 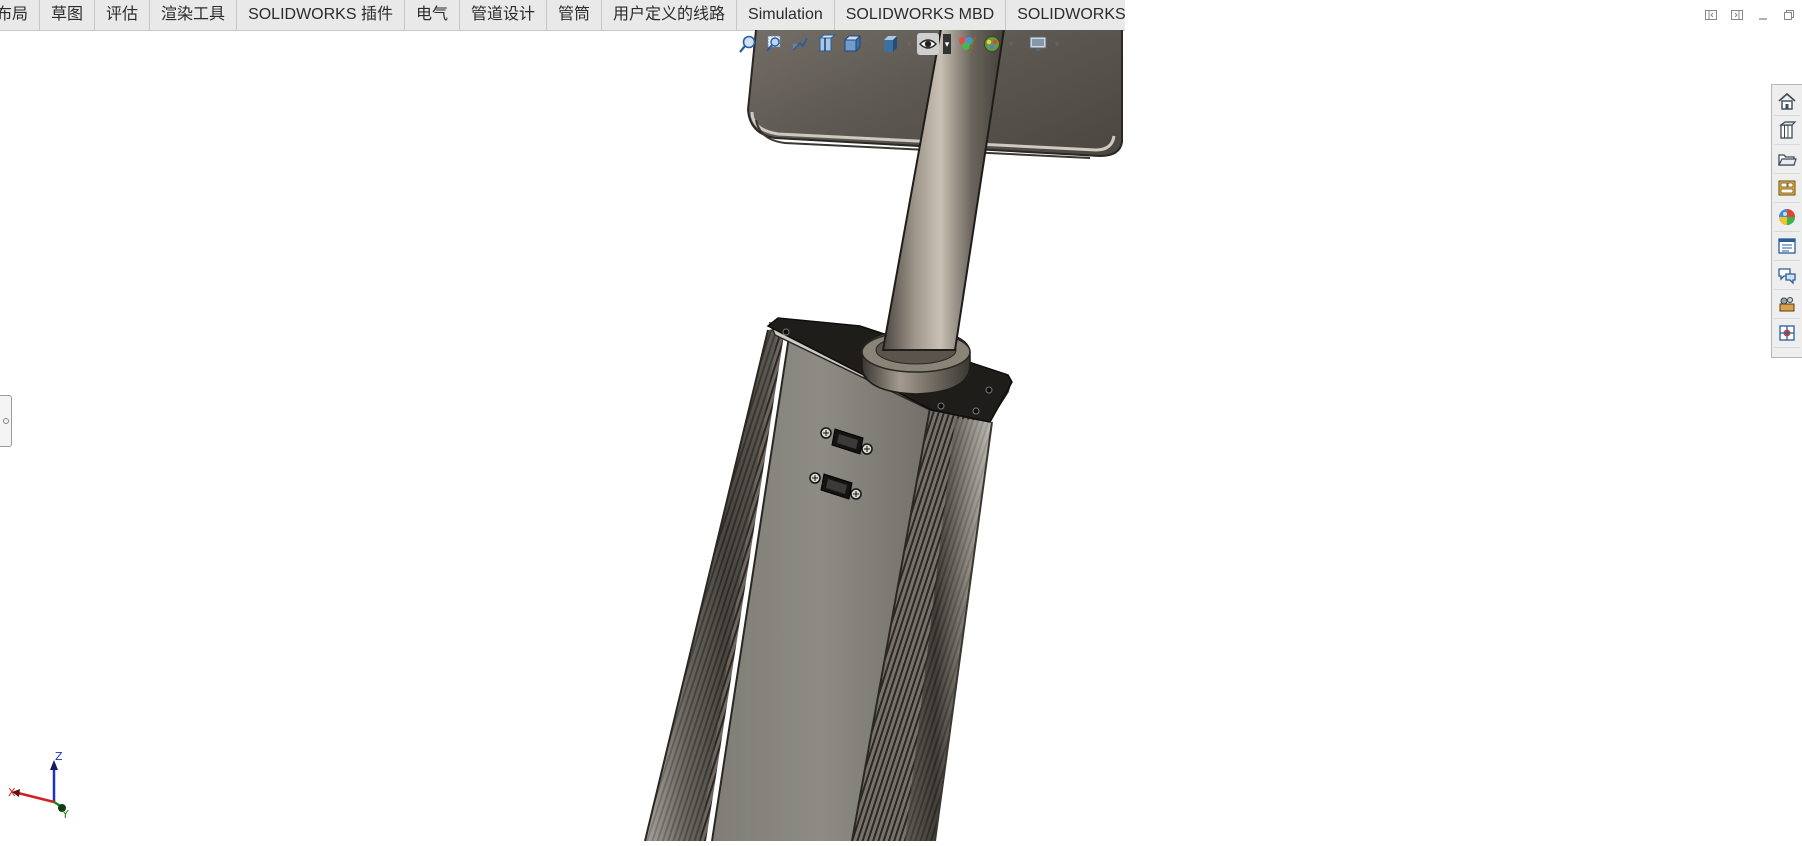 What do you see at coordinates (1763, 15) in the screenshot?
I see `minimize-icon` at bounding box center [1763, 15].